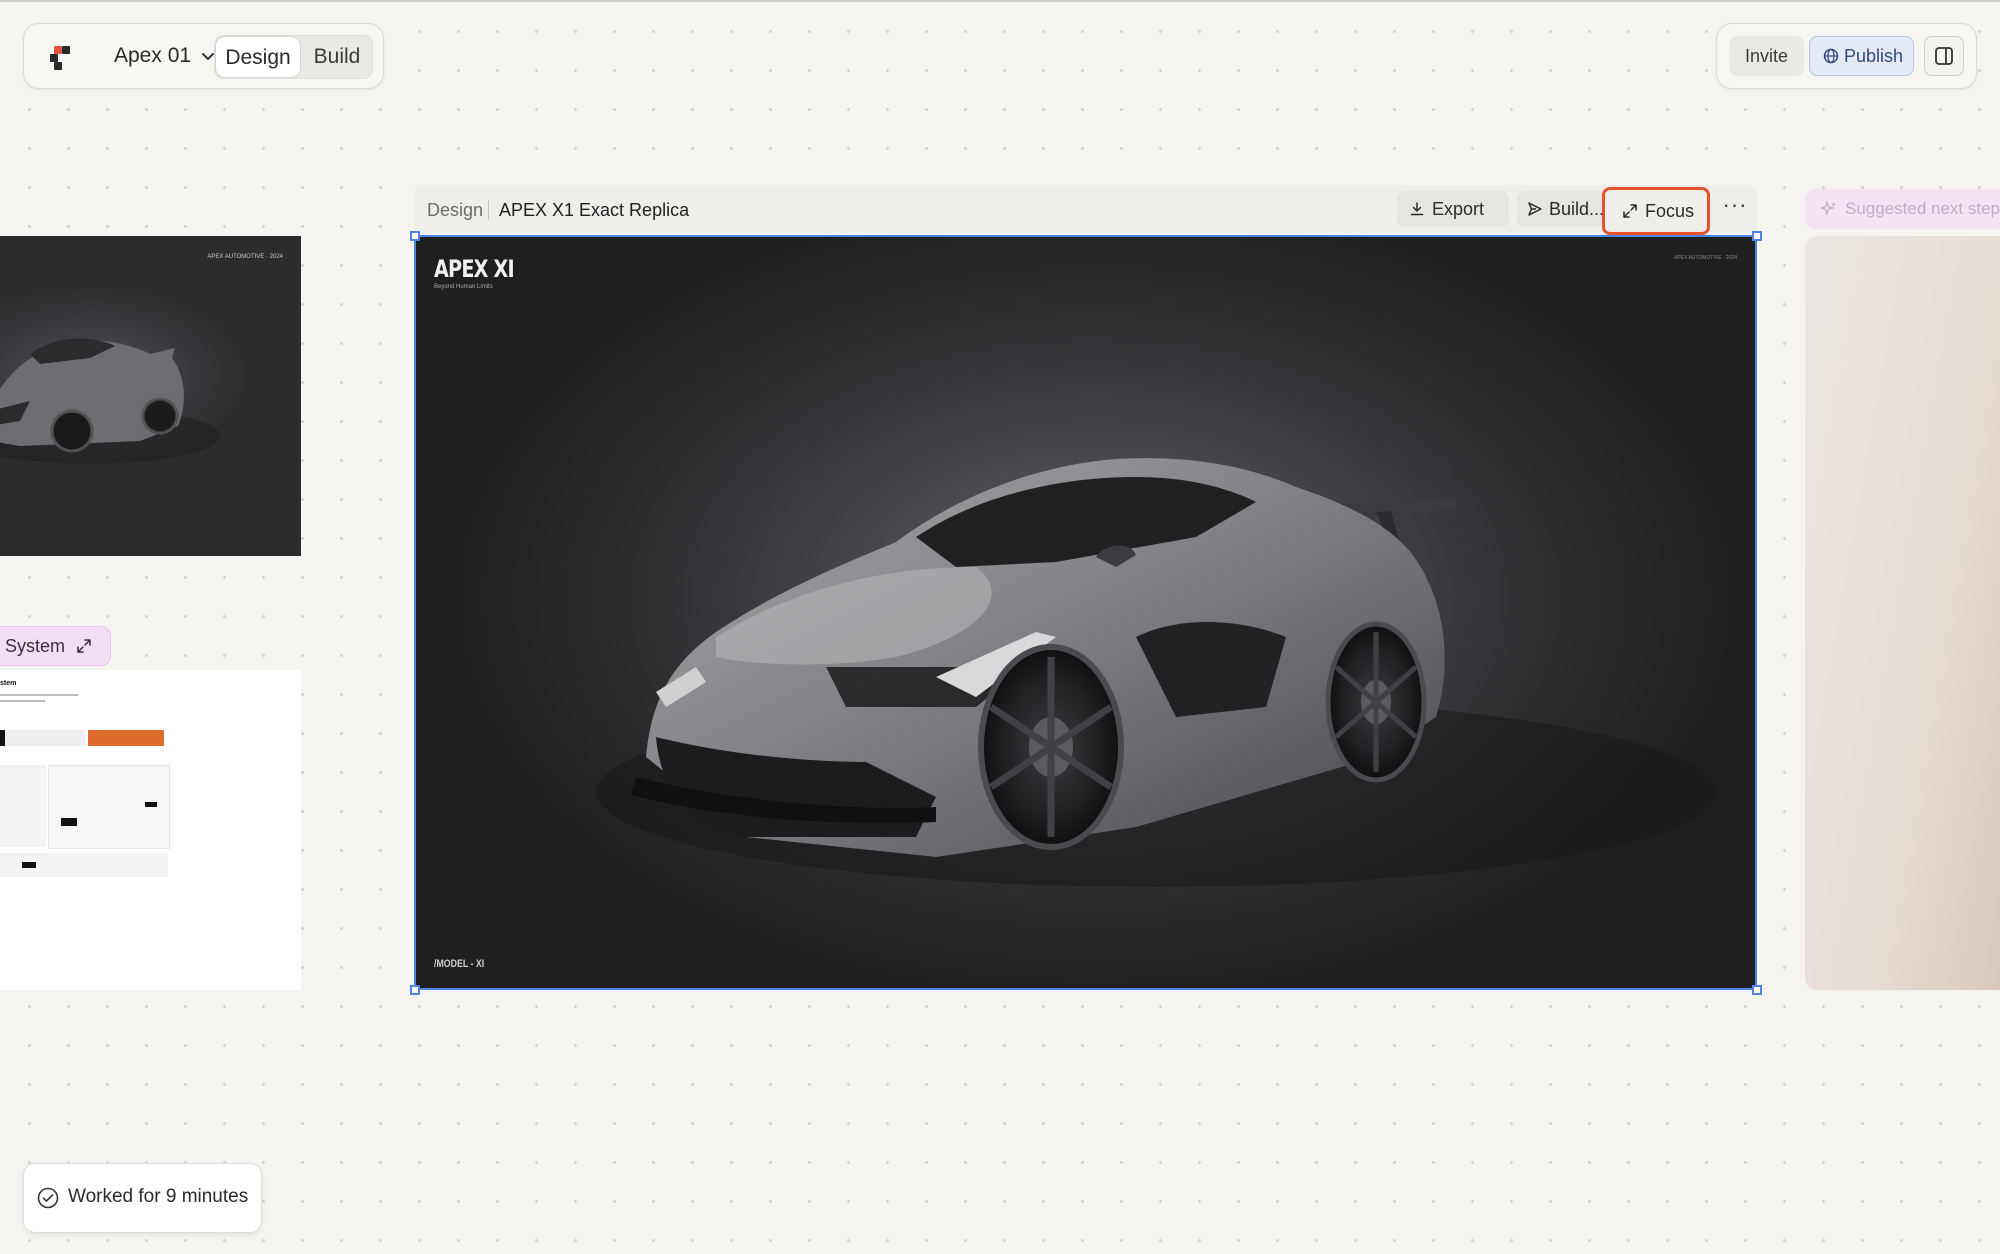 This screenshot has height=1254, width=2000. What do you see at coordinates (258, 57) in the screenshot?
I see `design-mode-button: Design` at bounding box center [258, 57].